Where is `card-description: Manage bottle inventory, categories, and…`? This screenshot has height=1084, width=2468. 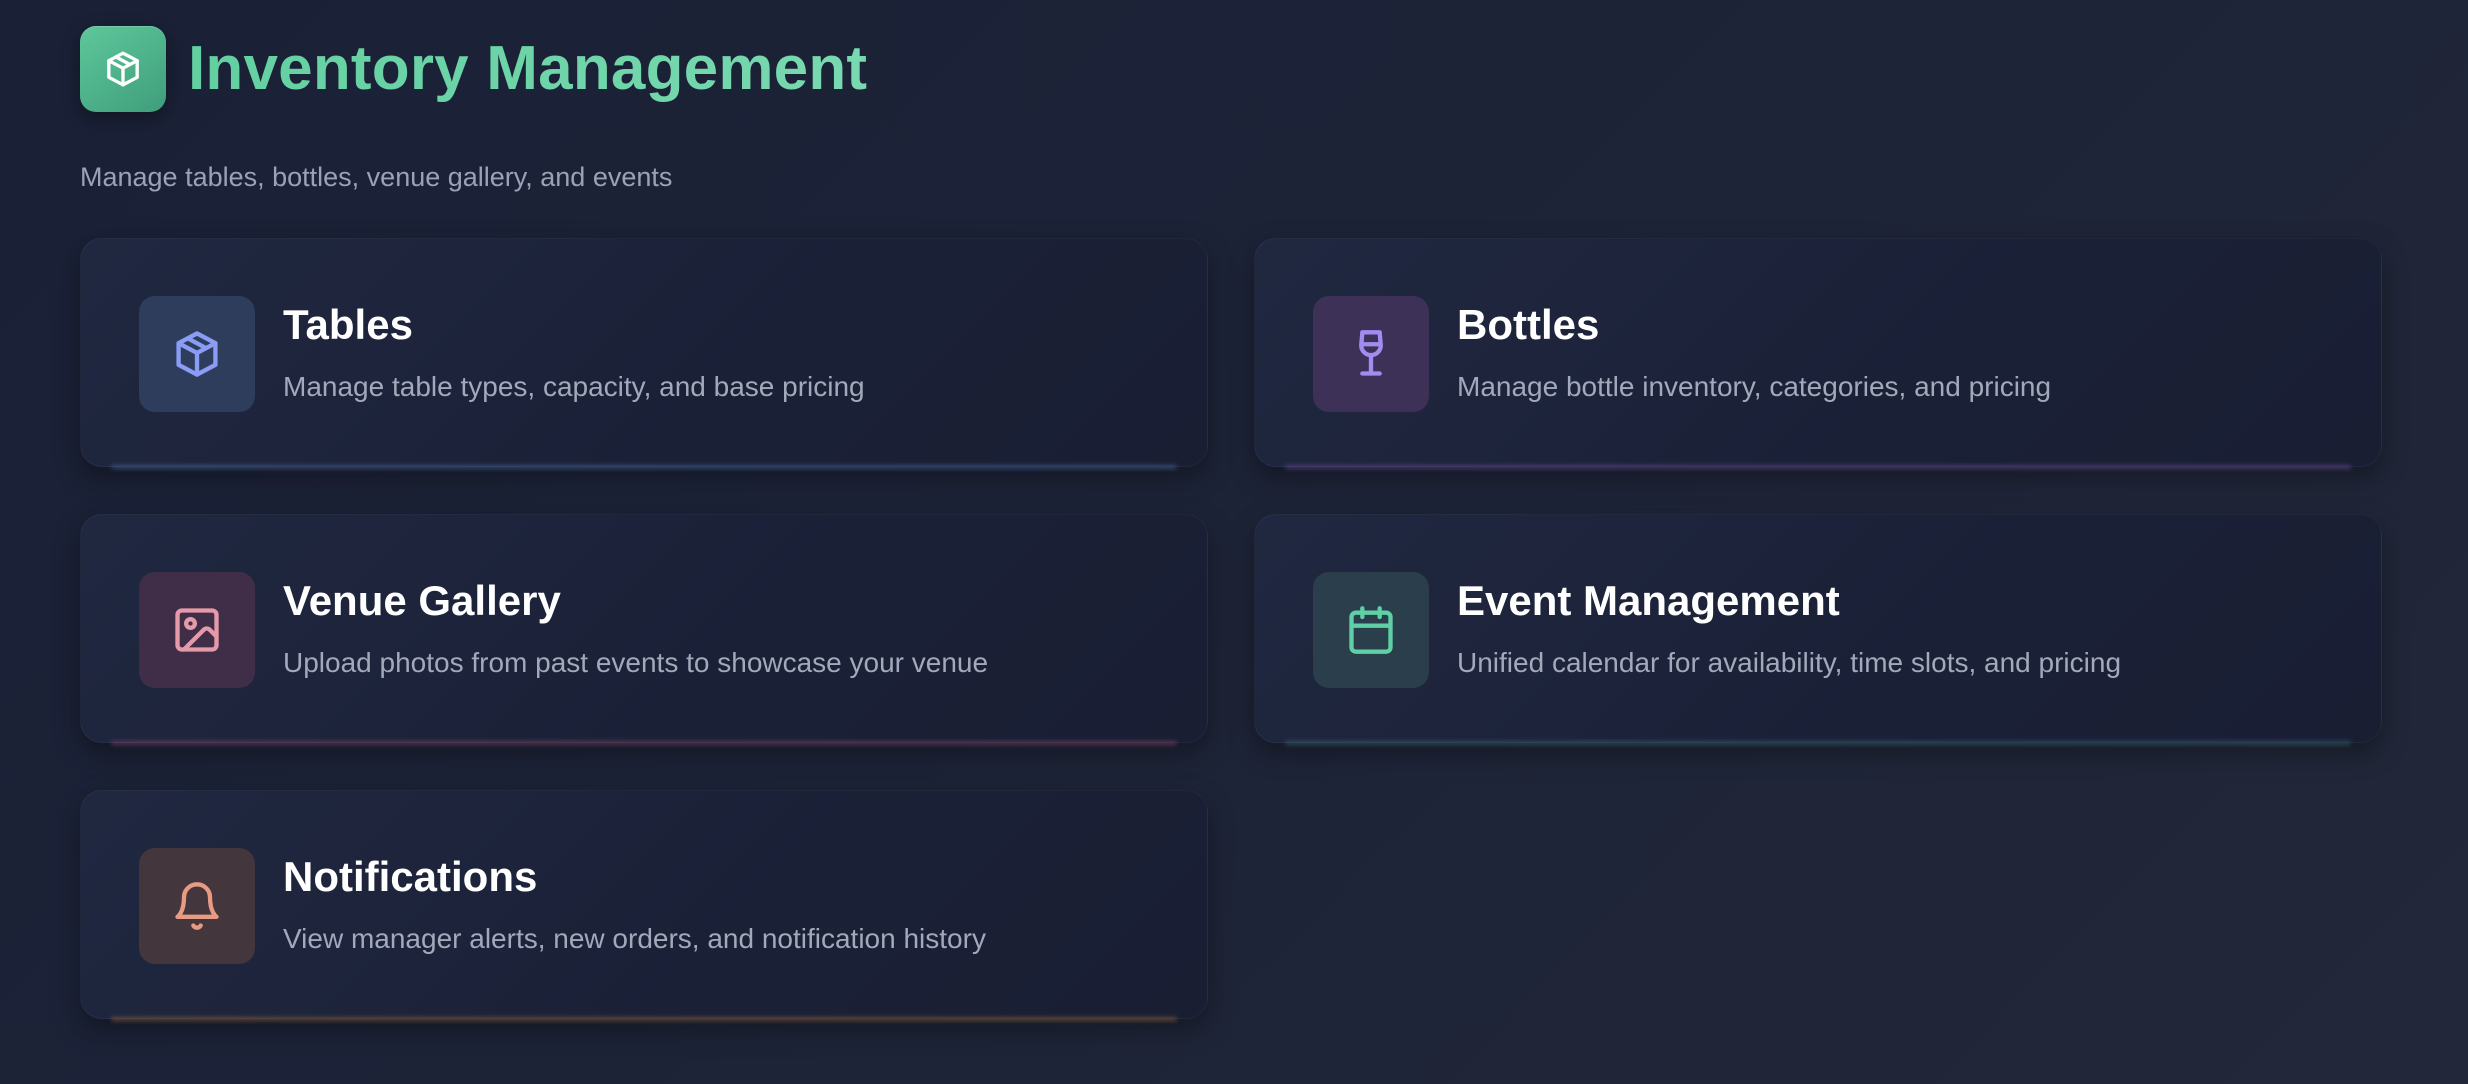
card-description: Manage bottle inventory, categories, and… is located at coordinates (1754, 386).